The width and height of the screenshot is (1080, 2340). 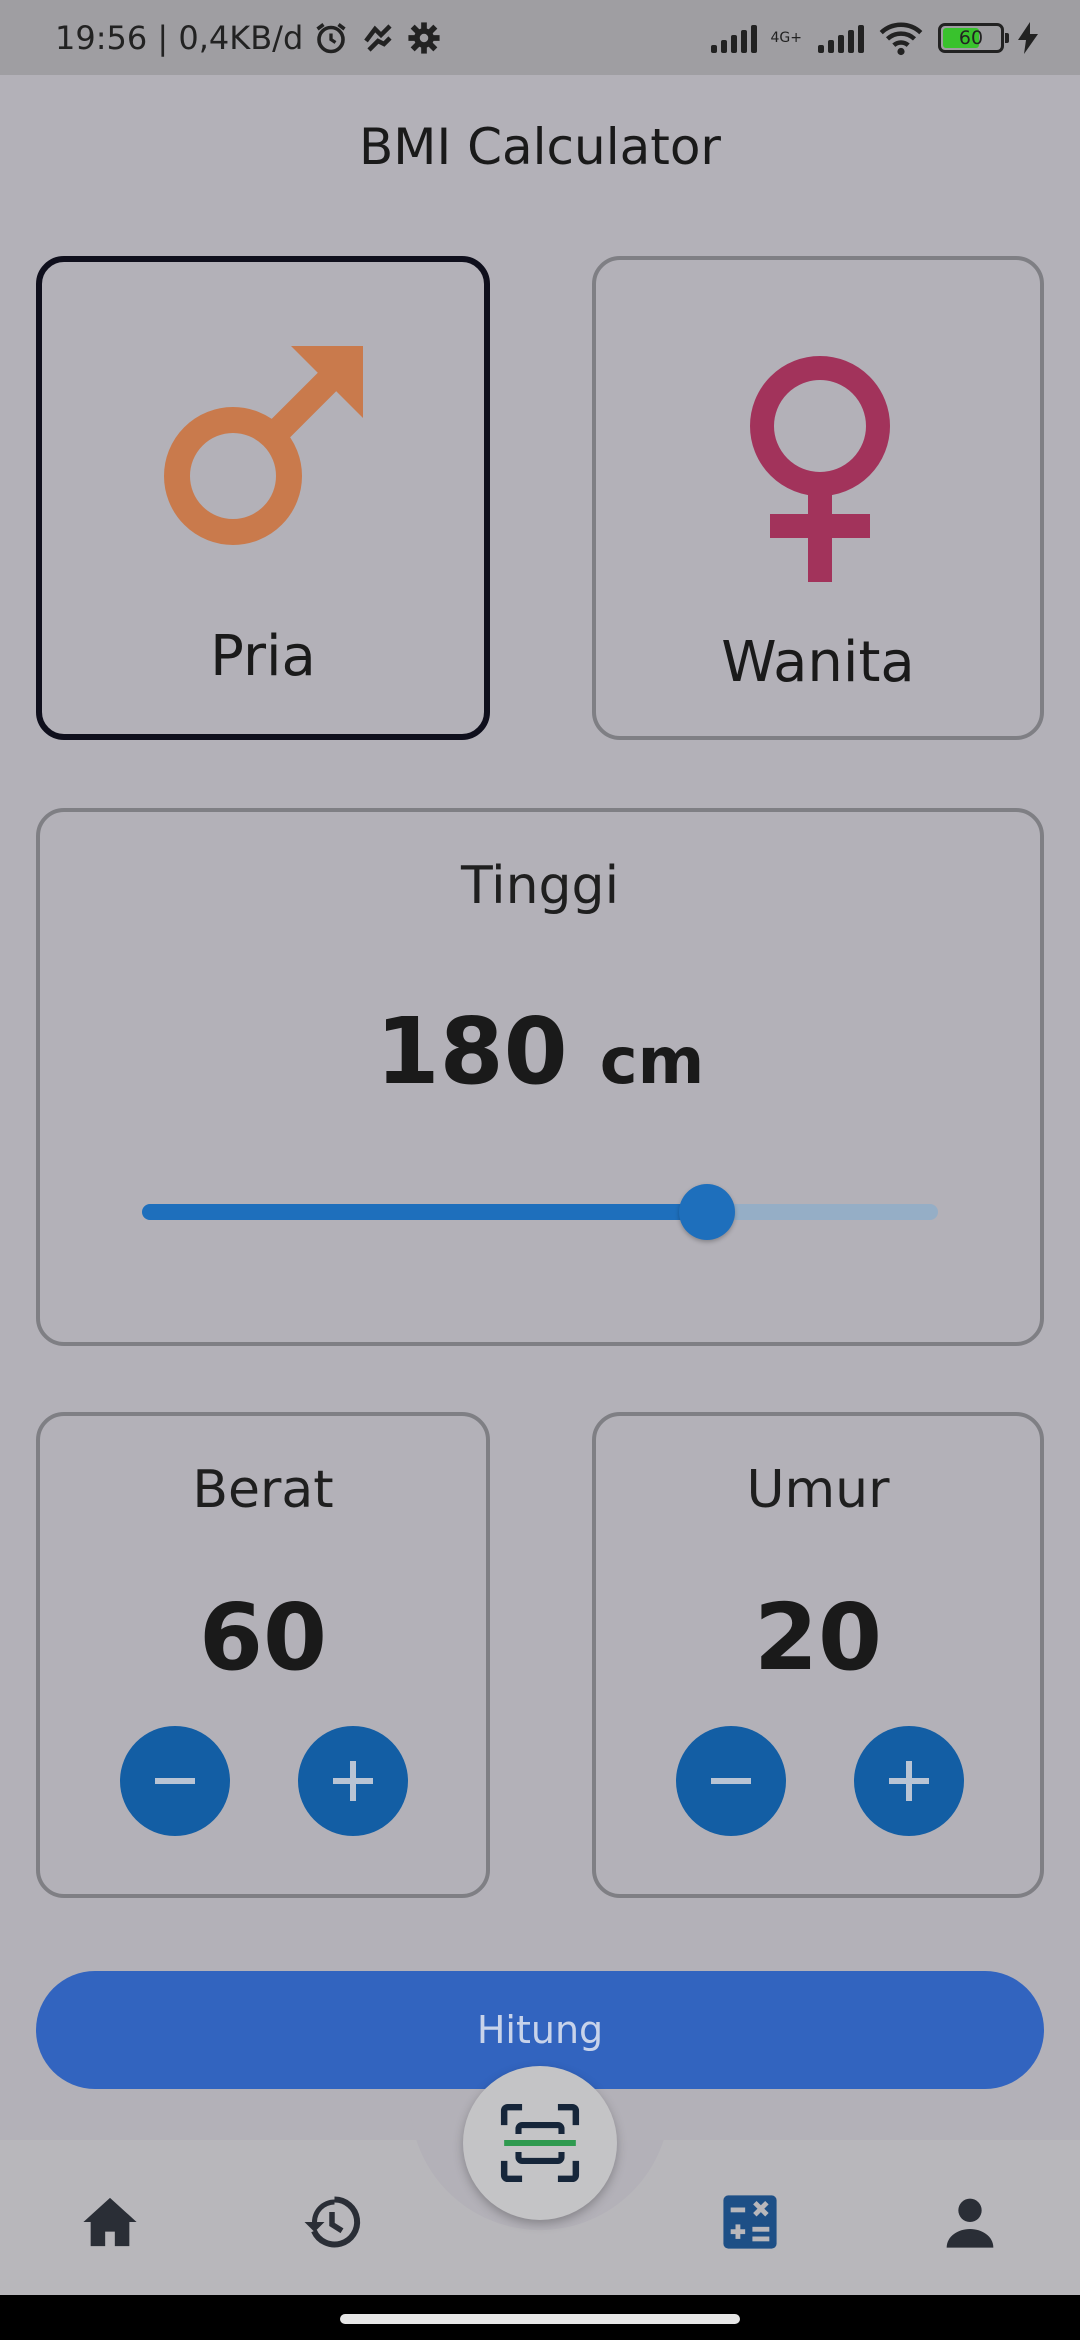 What do you see at coordinates (818, 1490) in the screenshot?
I see `age-label: Umur` at bounding box center [818, 1490].